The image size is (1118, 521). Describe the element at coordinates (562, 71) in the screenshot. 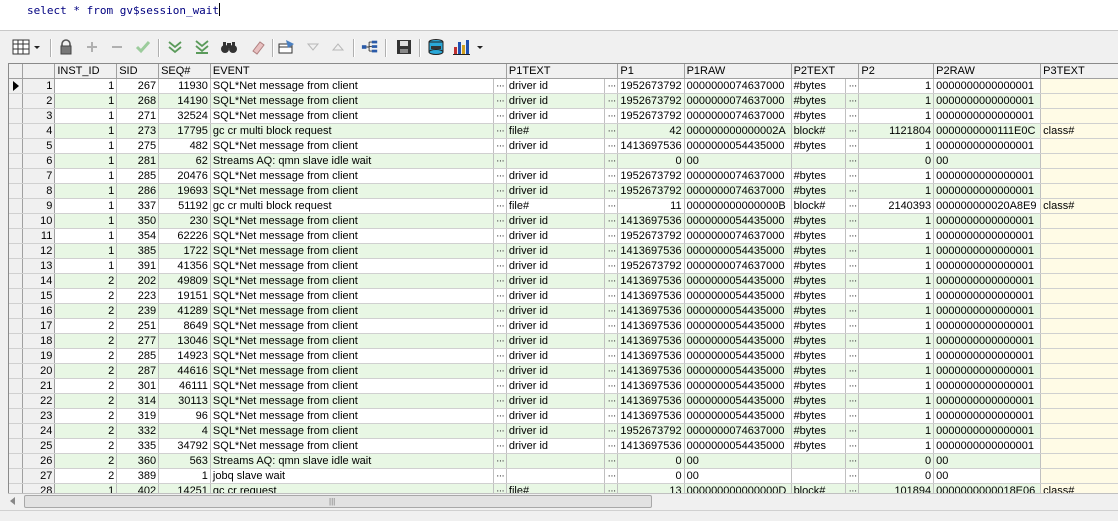

I see `column-header-p1text: P1TEXT` at that location.